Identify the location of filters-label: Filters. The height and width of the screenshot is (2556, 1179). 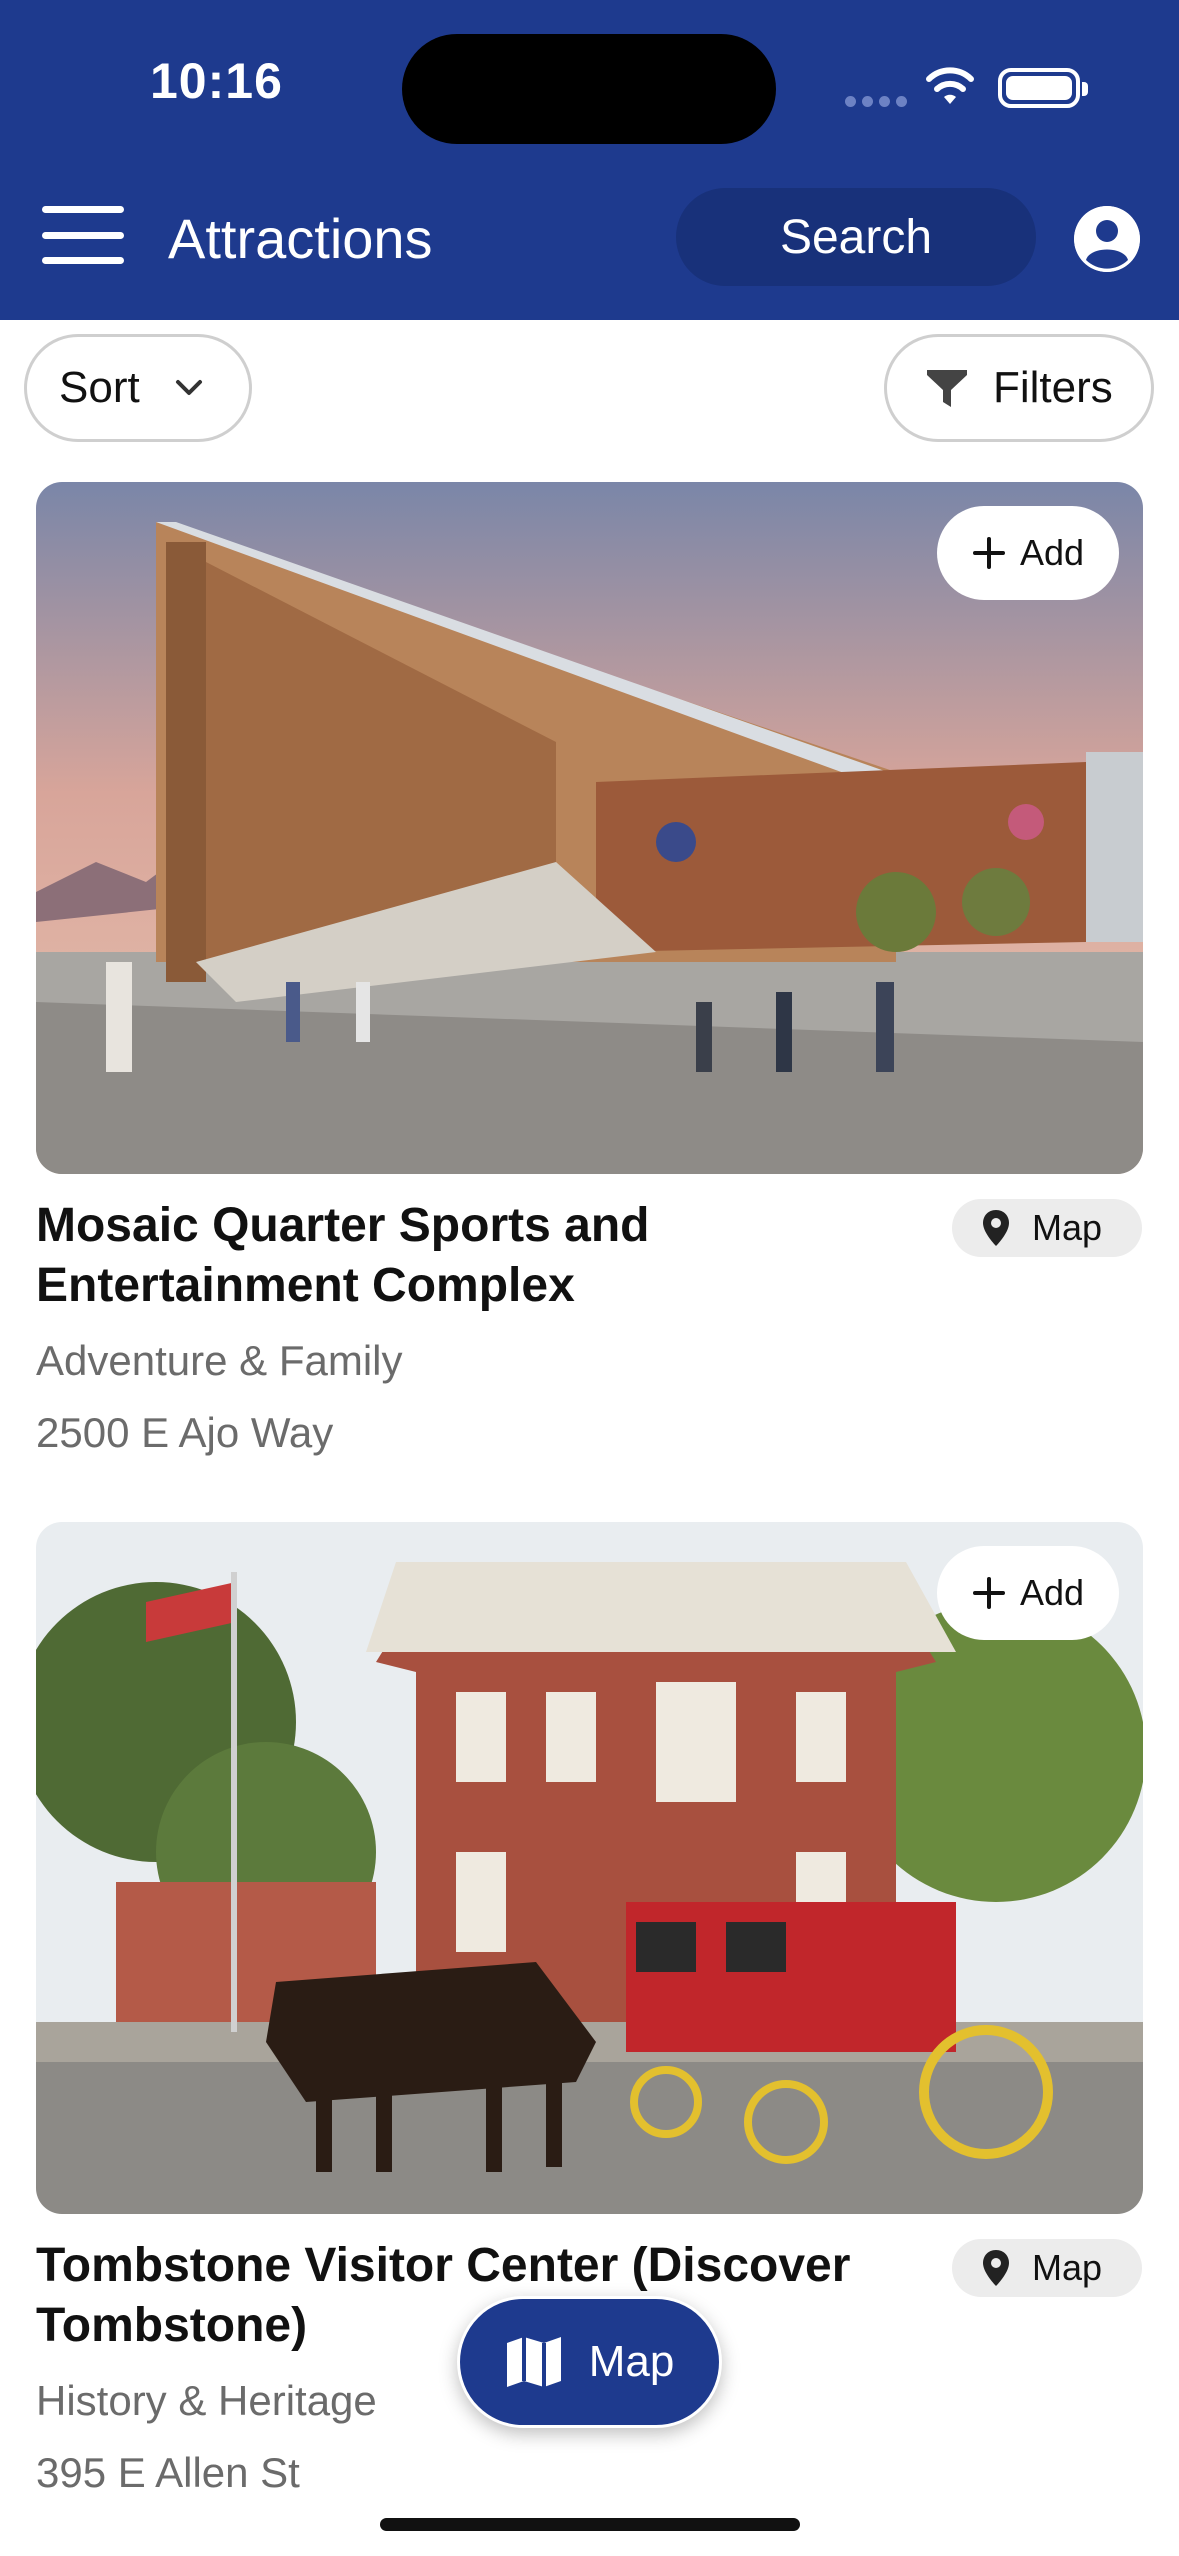
(1053, 387).